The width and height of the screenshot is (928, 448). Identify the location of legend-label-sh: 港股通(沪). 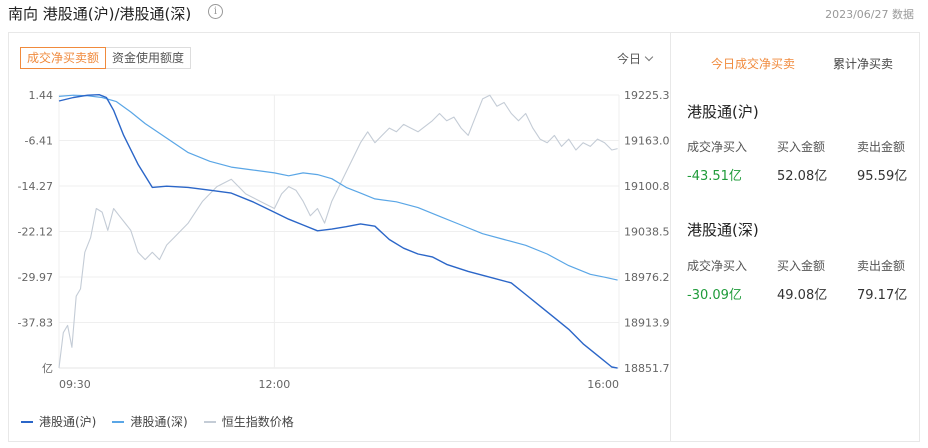
(68, 422).